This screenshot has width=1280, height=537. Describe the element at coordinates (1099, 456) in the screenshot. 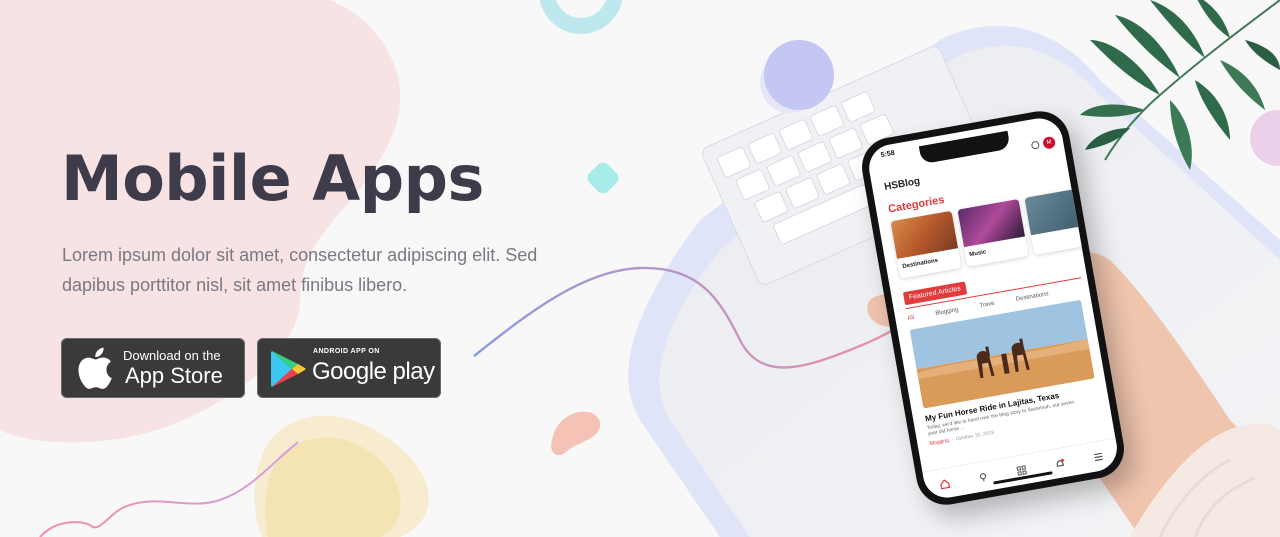

I see `menu-icon` at that location.